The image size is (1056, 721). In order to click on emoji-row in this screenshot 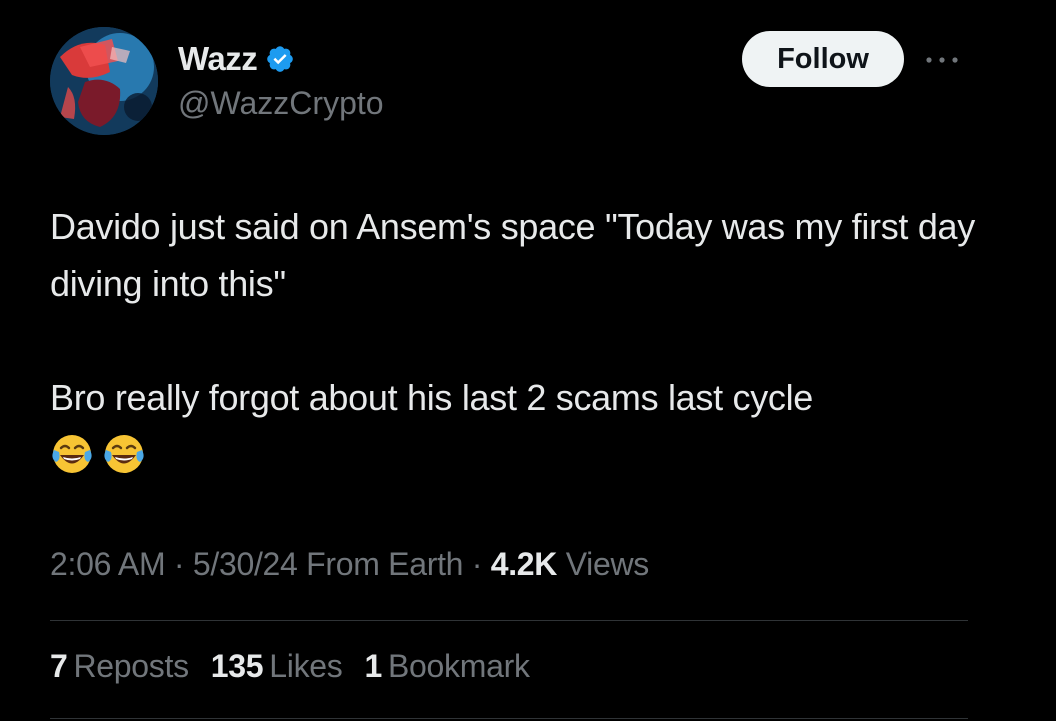, I will do `click(515, 454)`.